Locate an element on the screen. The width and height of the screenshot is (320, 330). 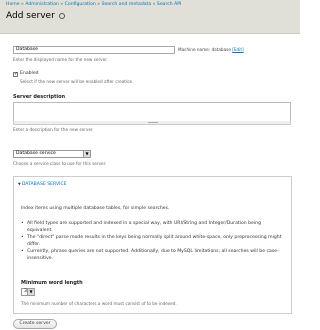
title-row: Add server is located at coordinates (35, 16).